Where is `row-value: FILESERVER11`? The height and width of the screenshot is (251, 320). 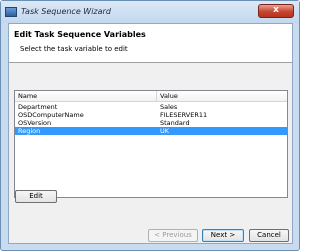 row-value: FILESERVER11 is located at coordinates (184, 115).